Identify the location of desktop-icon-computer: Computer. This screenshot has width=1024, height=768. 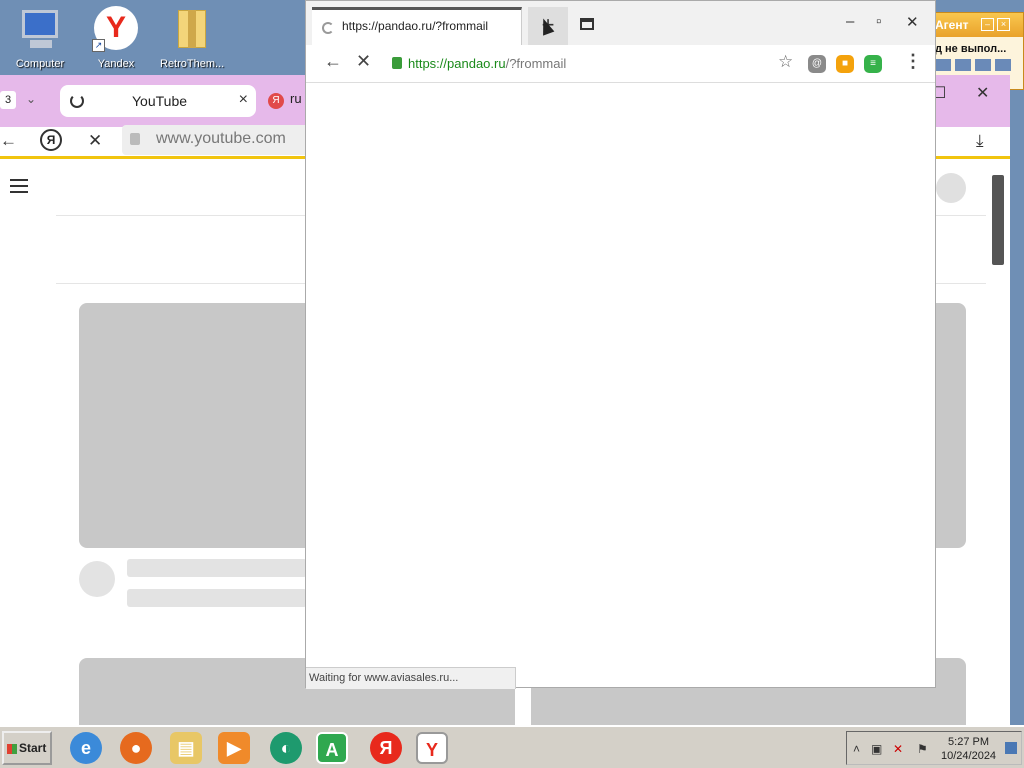
(40, 37).